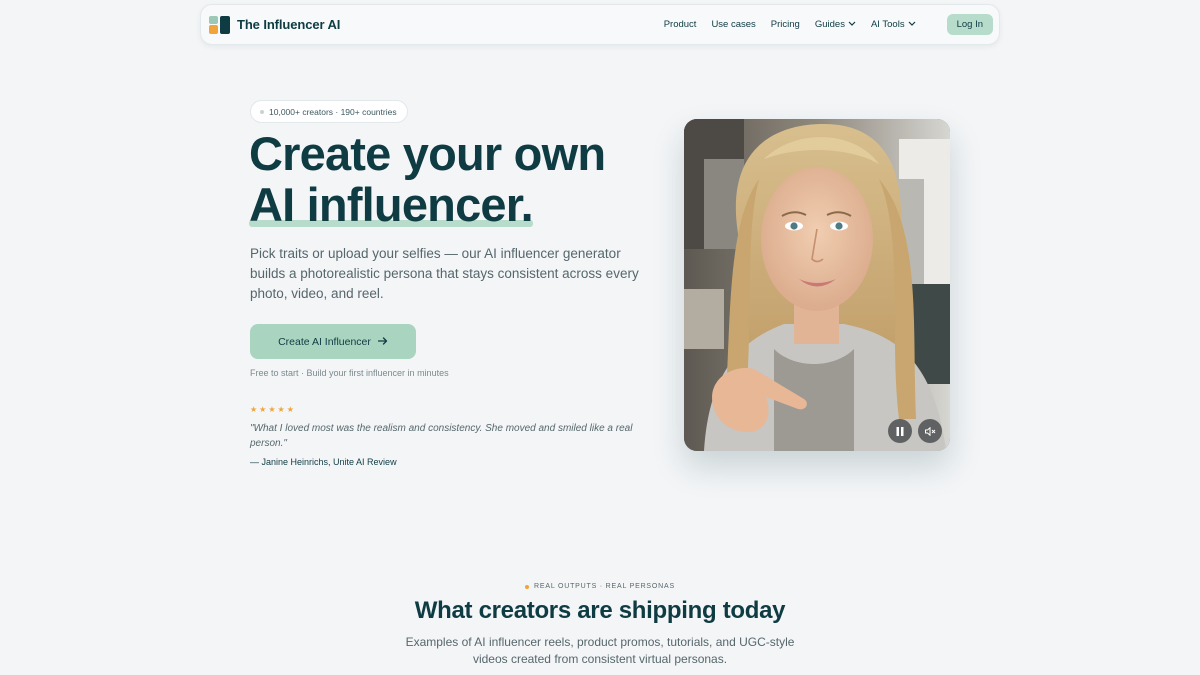 This screenshot has width=1200, height=675. Describe the element at coordinates (887, 24) in the screenshot. I see `nav-link-label: AI Tools` at that location.